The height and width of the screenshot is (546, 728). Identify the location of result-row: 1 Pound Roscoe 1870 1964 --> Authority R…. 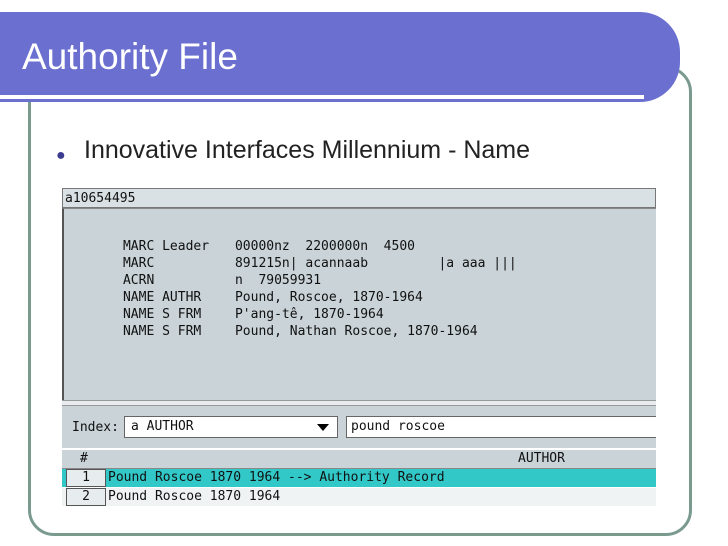
(359, 478).